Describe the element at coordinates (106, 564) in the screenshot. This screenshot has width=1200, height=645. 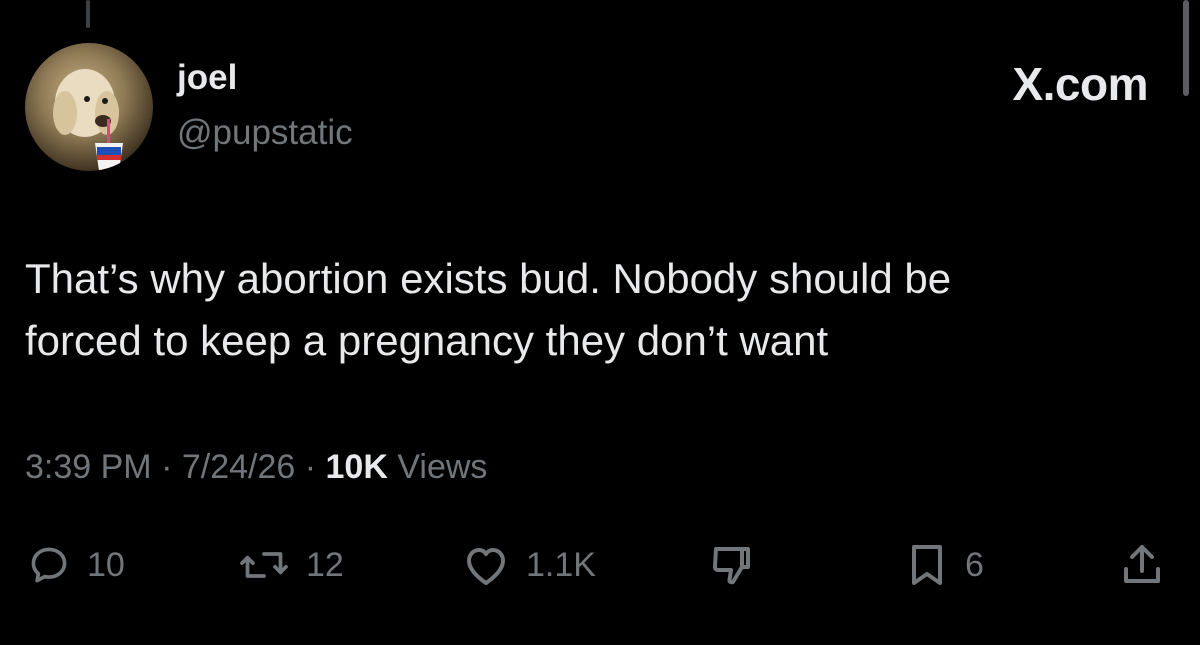
I see `reply-count: 10` at that location.